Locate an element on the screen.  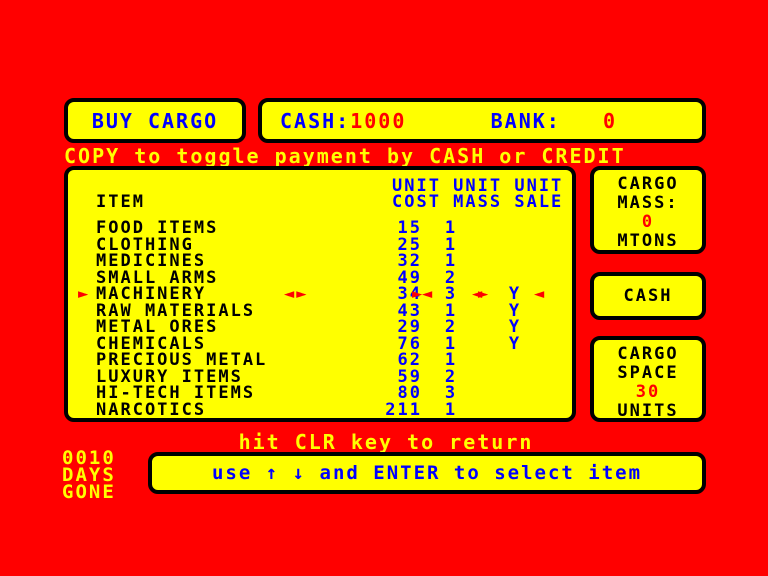
cargo-space-line2: SPACE is located at coordinates (648, 373).